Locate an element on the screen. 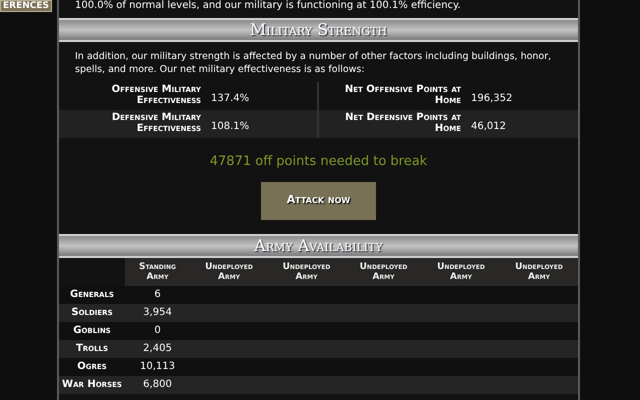 The width and height of the screenshot is (640, 400). table-cell-text: 10,113 is located at coordinates (157, 367).